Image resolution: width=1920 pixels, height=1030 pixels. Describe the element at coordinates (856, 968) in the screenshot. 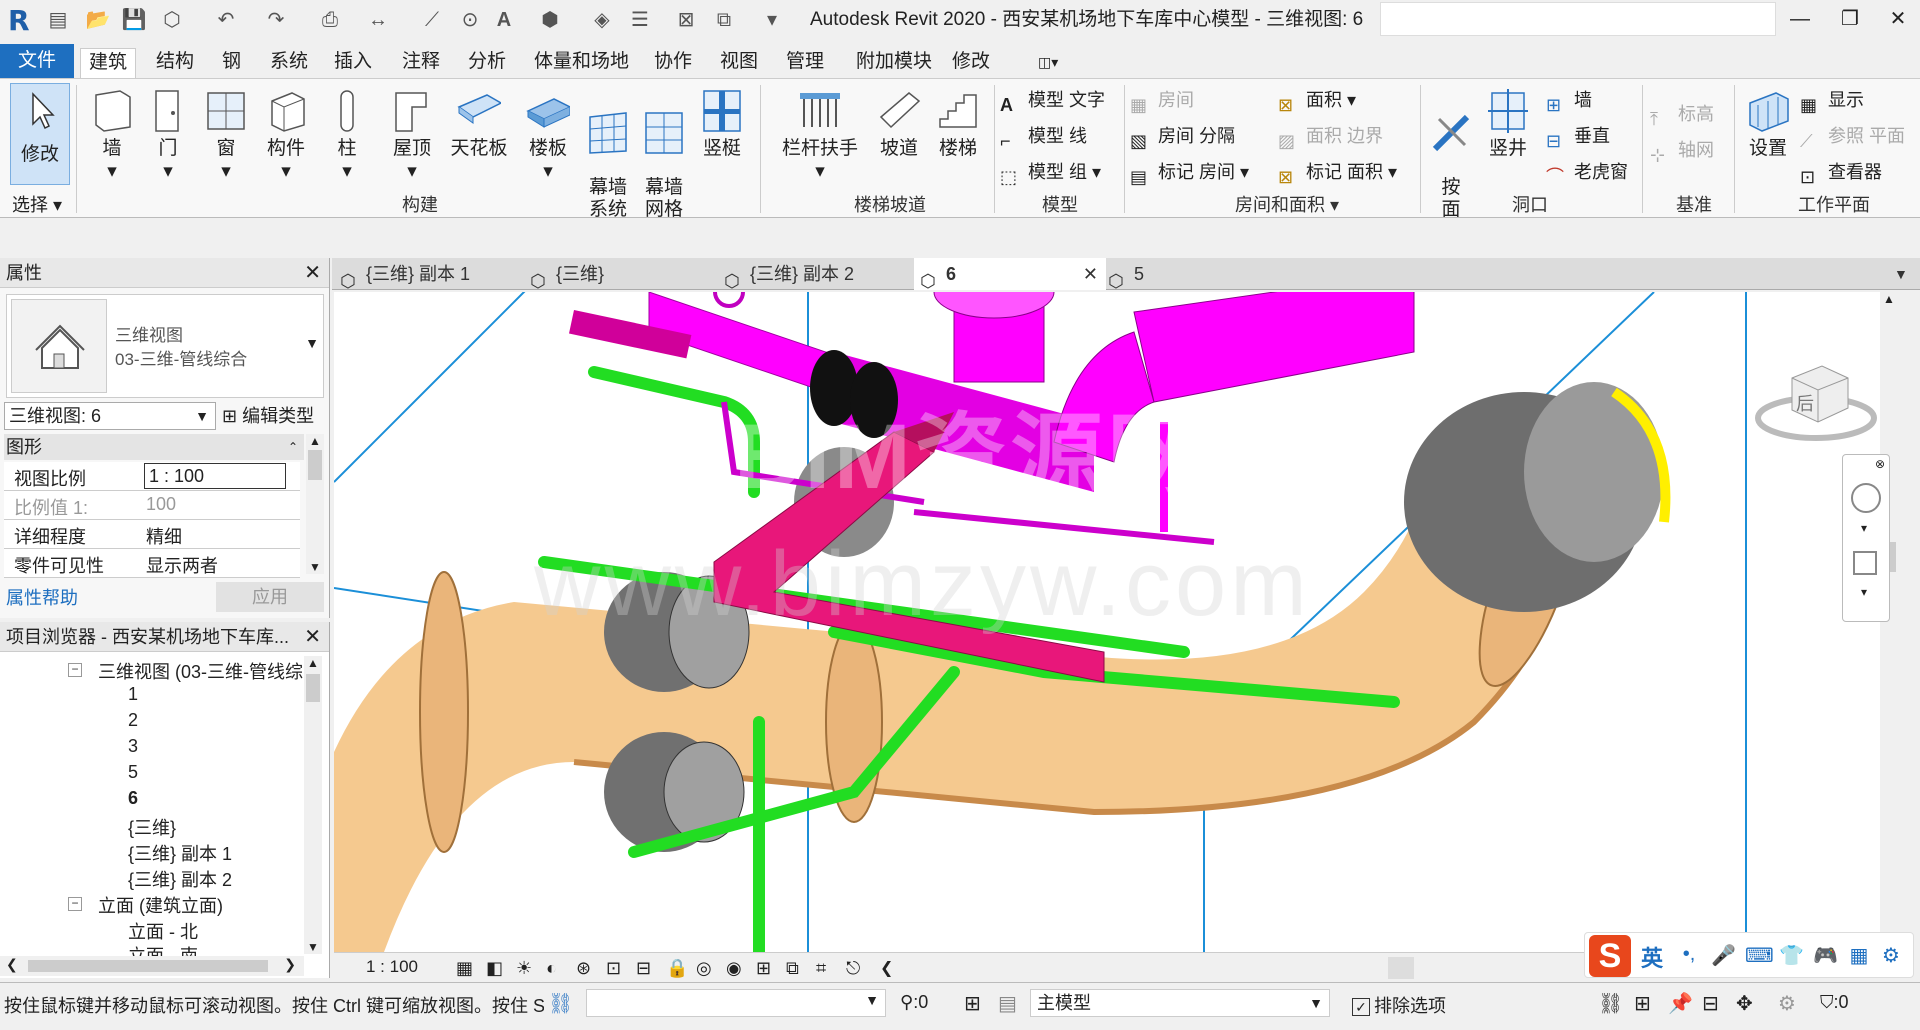

I see `highlight-icon: ⎋` at that location.